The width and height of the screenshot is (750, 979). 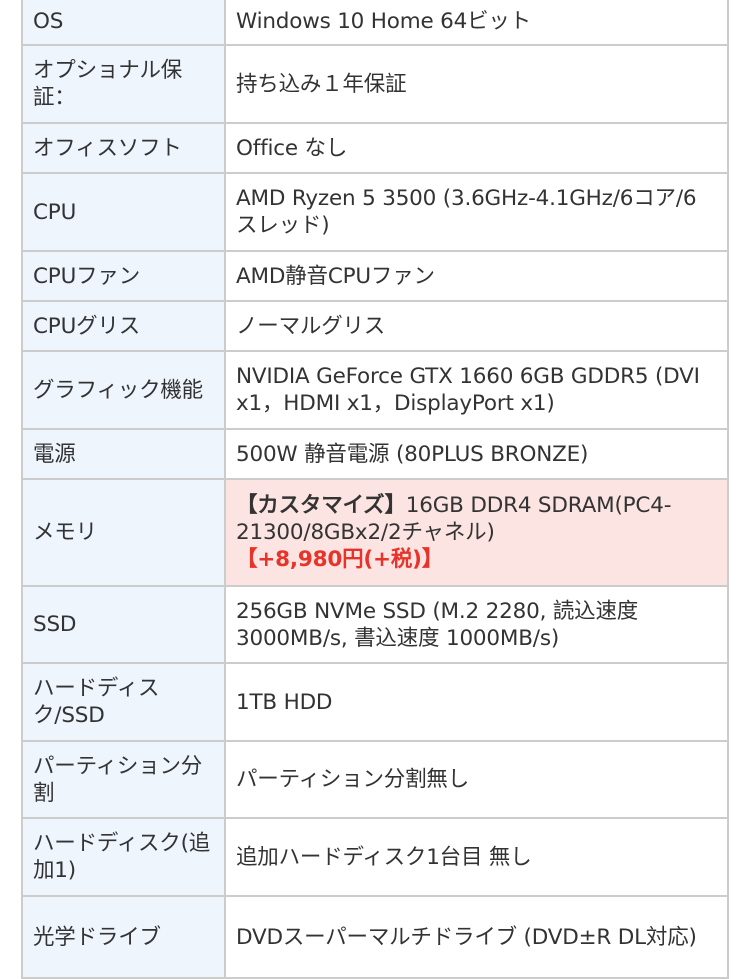 What do you see at coordinates (476, 454) in the screenshot?
I see `spec-value: 500W 静音電源 (80PLUS BRONZE)` at bounding box center [476, 454].